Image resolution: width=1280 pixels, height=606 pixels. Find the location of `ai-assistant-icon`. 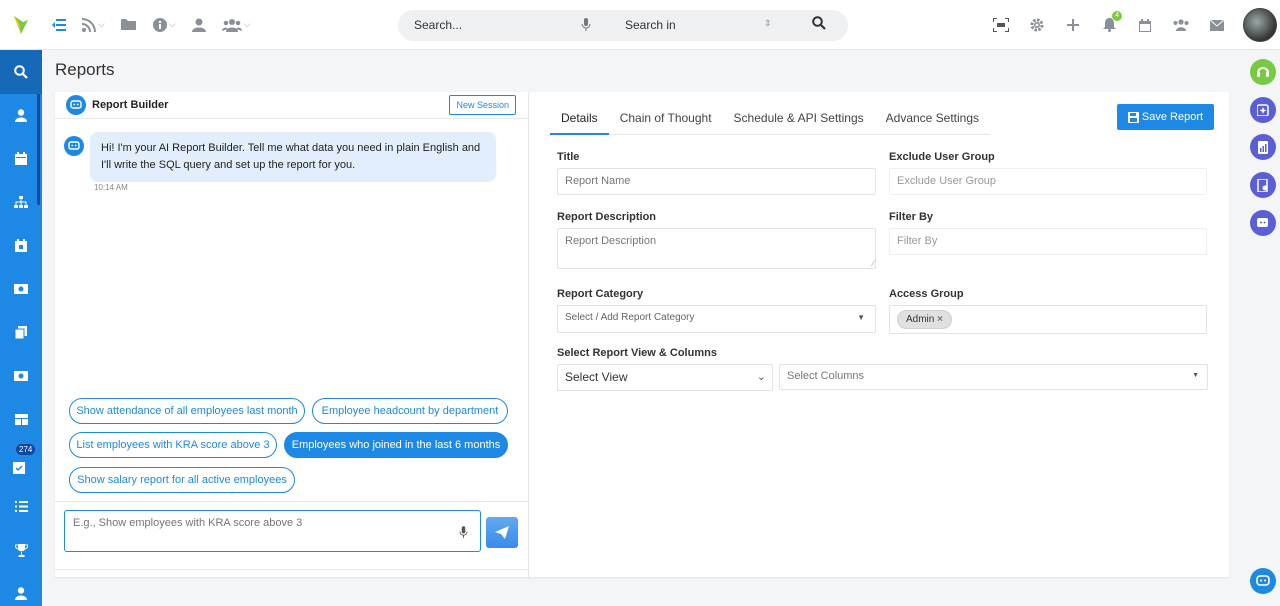

ai-assistant-icon is located at coordinates (1263, 581).